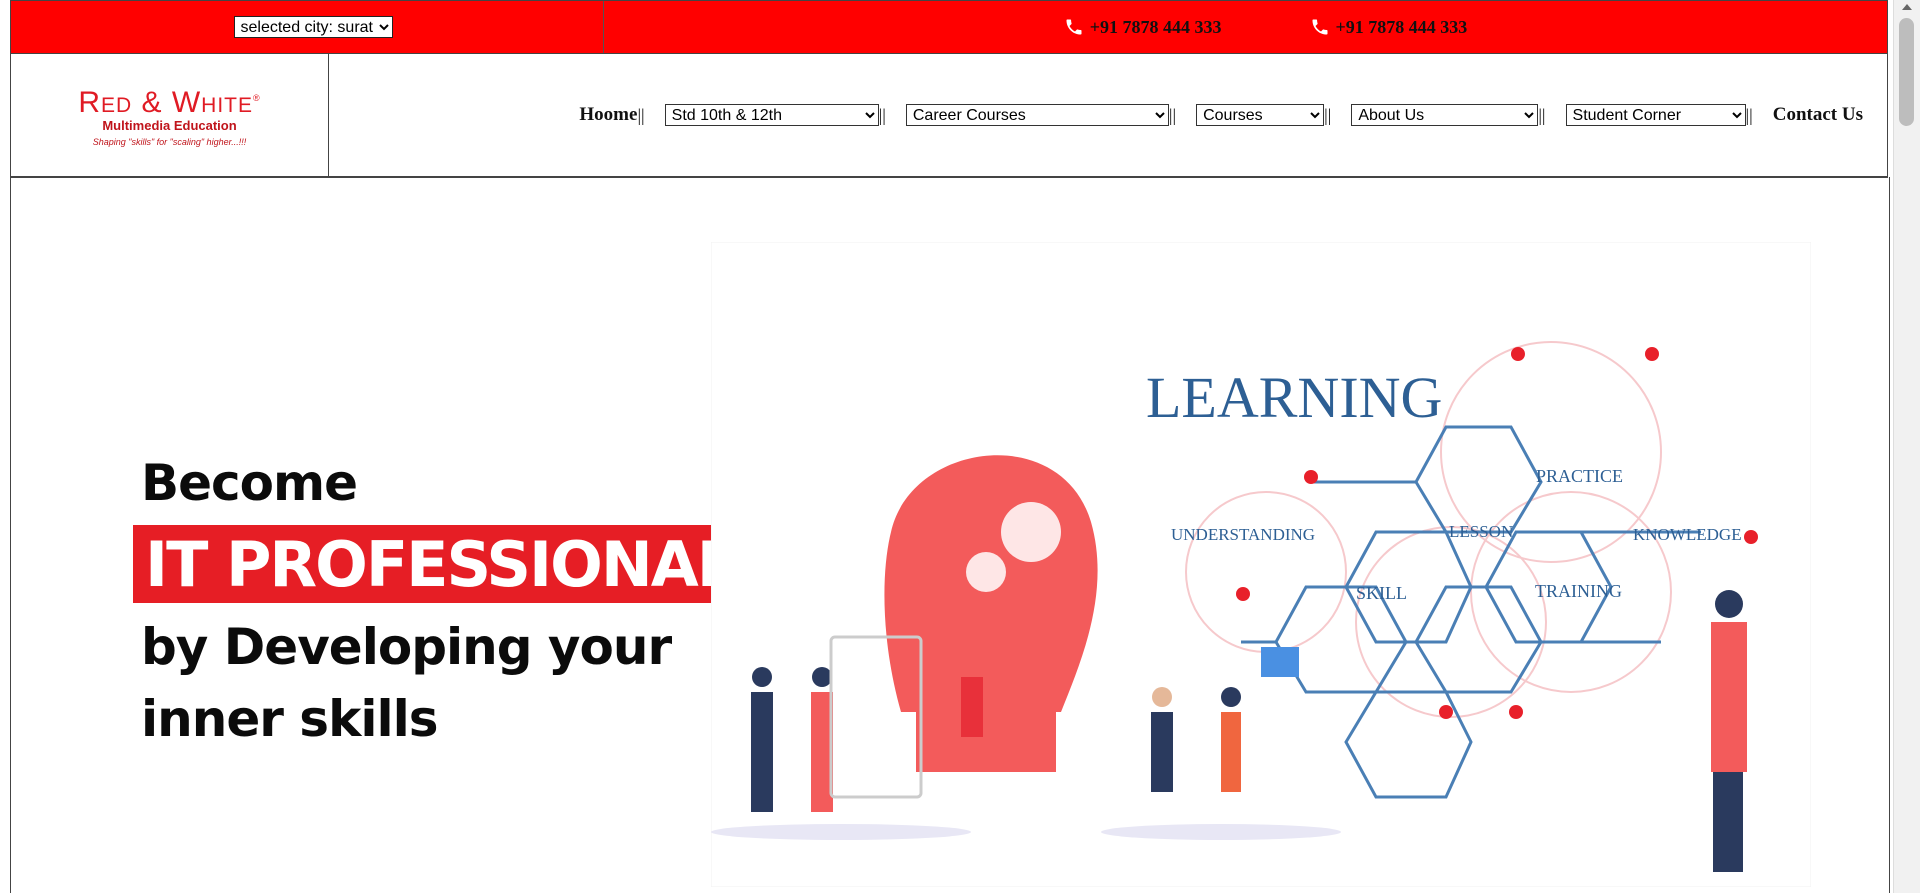  I want to click on city-select: selected city: surat, so click(313, 27).